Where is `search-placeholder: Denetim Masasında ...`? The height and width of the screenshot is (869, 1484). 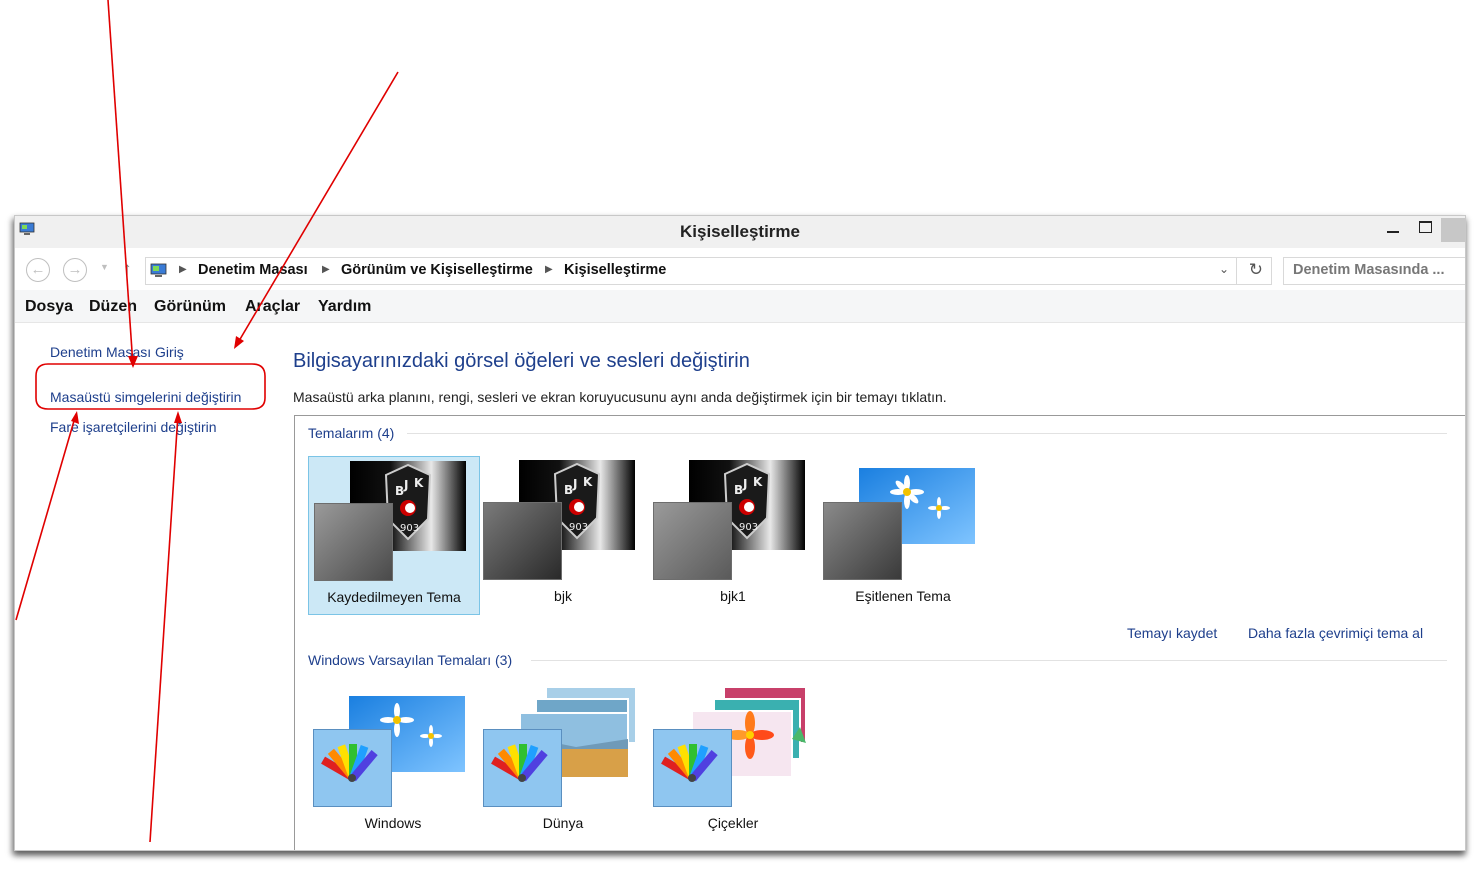
search-placeholder: Denetim Masasında ... is located at coordinates (1369, 270).